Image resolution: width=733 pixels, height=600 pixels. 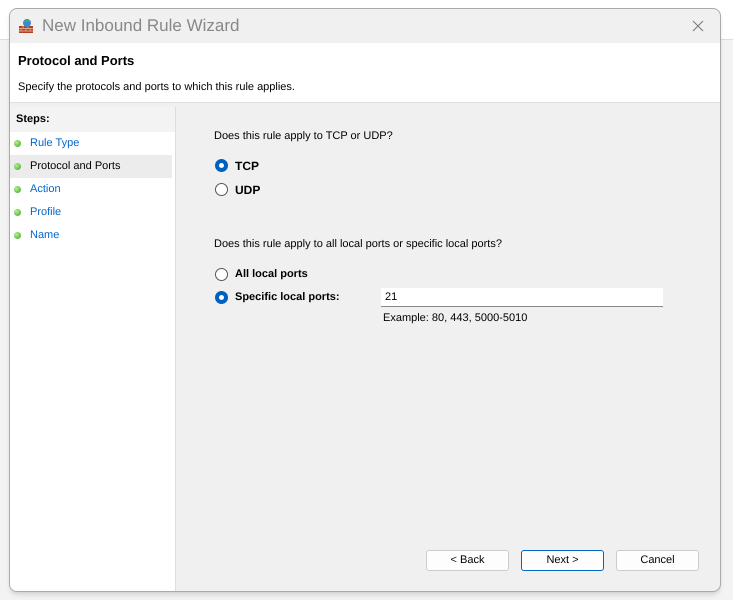 What do you see at coordinates (304, 136) in the screenshot?
I see `question-text: Does this rule apply to TCP or UDP?` at bounding box center [304, 136].